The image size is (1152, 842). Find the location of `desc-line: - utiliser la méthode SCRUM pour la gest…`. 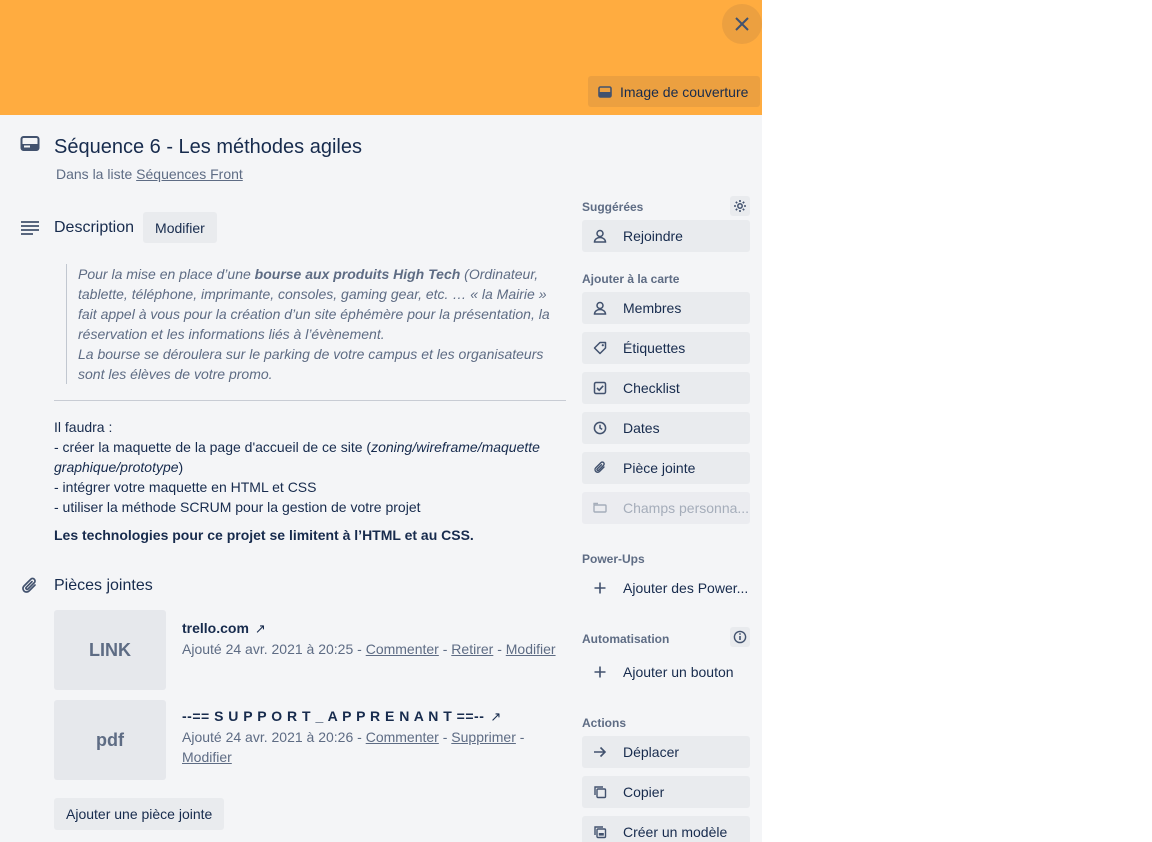

desc-line: - utiliser la méthode SCRUM pour la gest… is located at coordinates (237, 507).